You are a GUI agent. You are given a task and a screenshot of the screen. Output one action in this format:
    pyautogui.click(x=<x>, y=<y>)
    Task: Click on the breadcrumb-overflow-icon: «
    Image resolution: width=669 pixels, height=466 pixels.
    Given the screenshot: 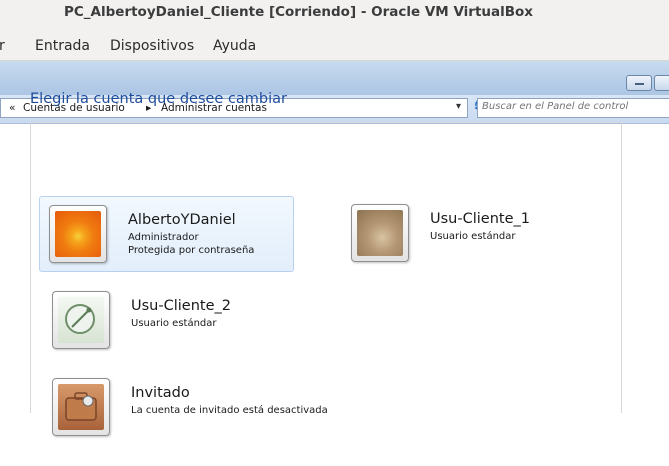 What is the action you would take?
    pyautogui.click(x=12, y=108)
    